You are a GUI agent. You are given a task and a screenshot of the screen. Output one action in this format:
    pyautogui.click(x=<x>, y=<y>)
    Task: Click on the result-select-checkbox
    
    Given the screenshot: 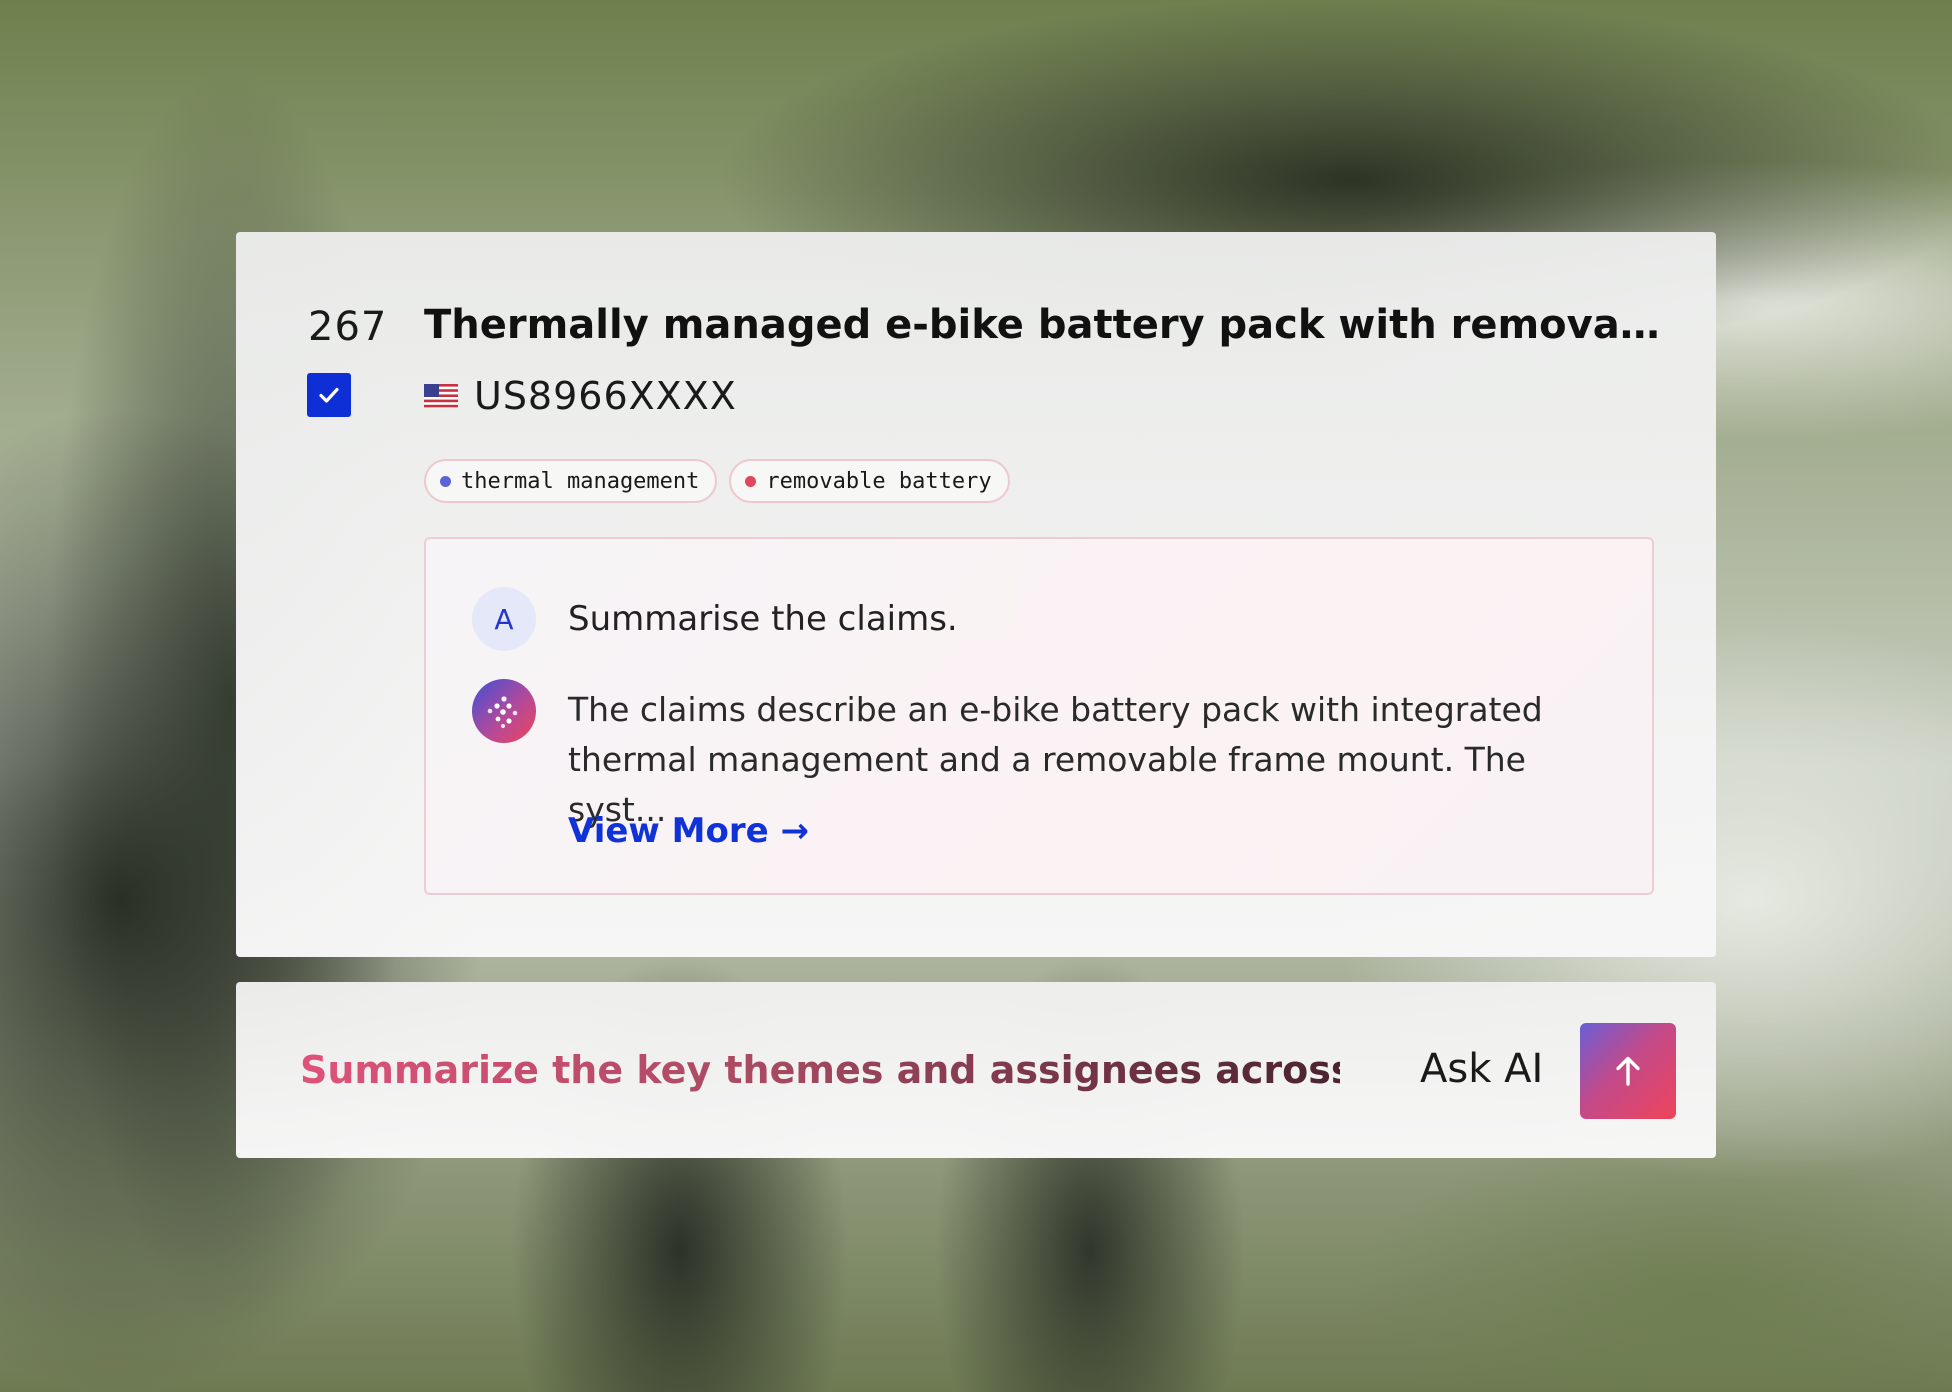 What is the action you would take?
    pyautogui.click(x=329, y=395)
    